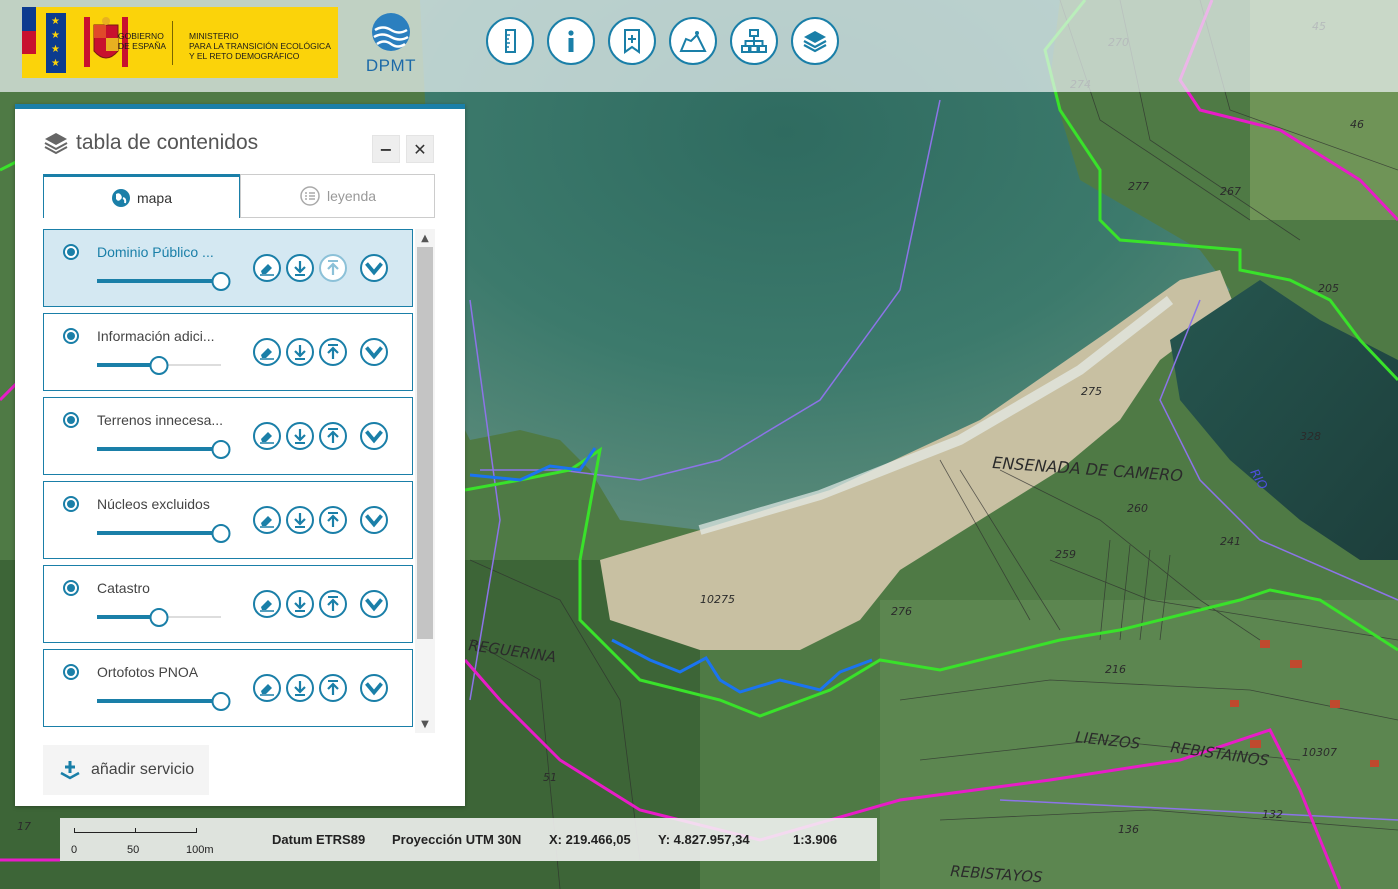 The width and height of the screenshot is (1398, 889). Describe the element at coordinates (310, 196) in the screenshot. I see `legend-icon` at that location.